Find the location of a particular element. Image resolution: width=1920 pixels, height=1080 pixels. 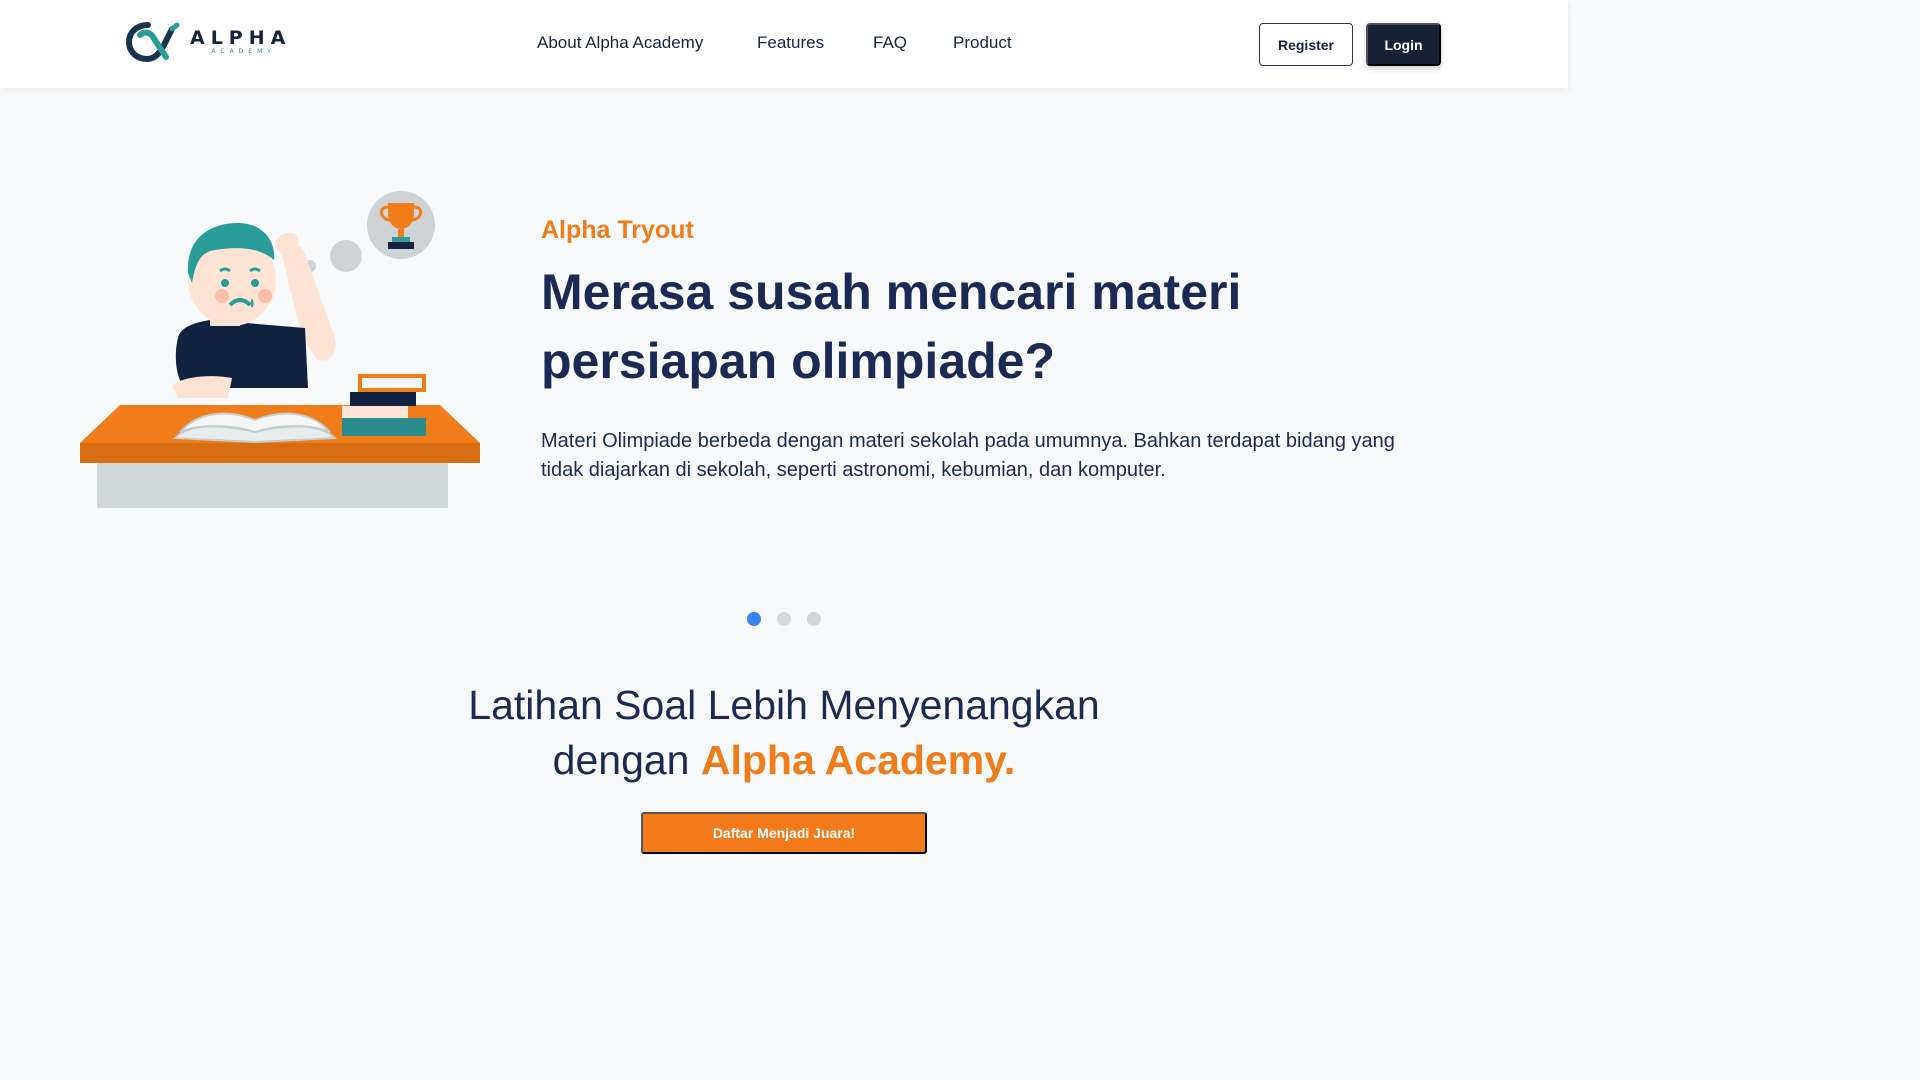

cta-heading-line2: dengan Alpha Academy. is located at coordinates (784, 760).